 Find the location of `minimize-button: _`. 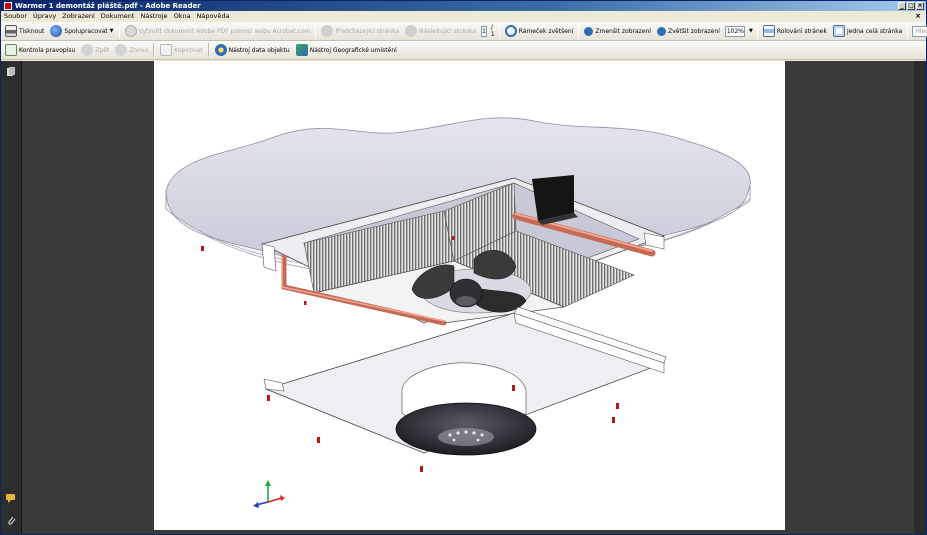

minimize-button: _ is located at coordinates (902, 6).